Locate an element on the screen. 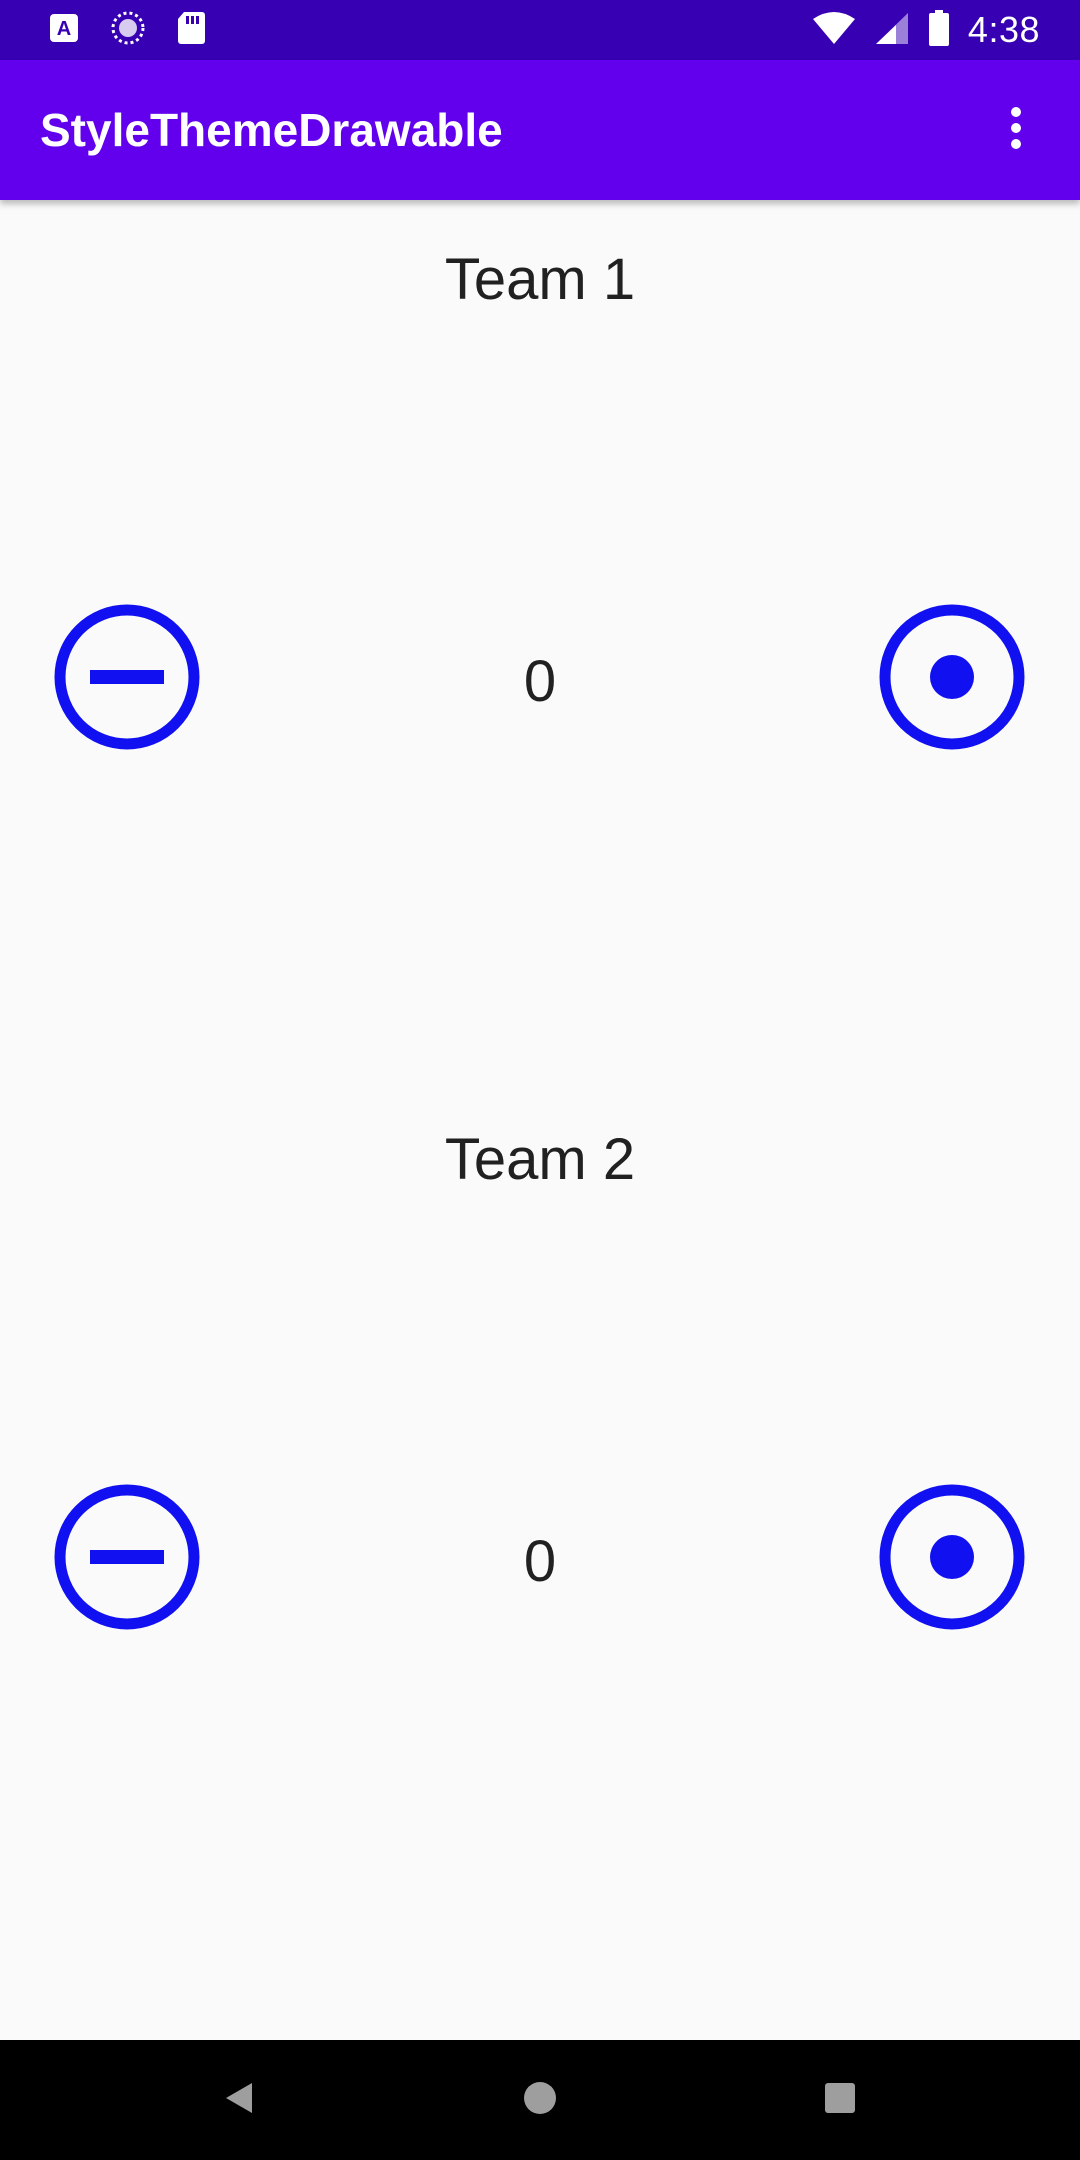 This screenshot has height=2160, width=1080. status-clock: 4:38 is located at coordinates (1003, 29).